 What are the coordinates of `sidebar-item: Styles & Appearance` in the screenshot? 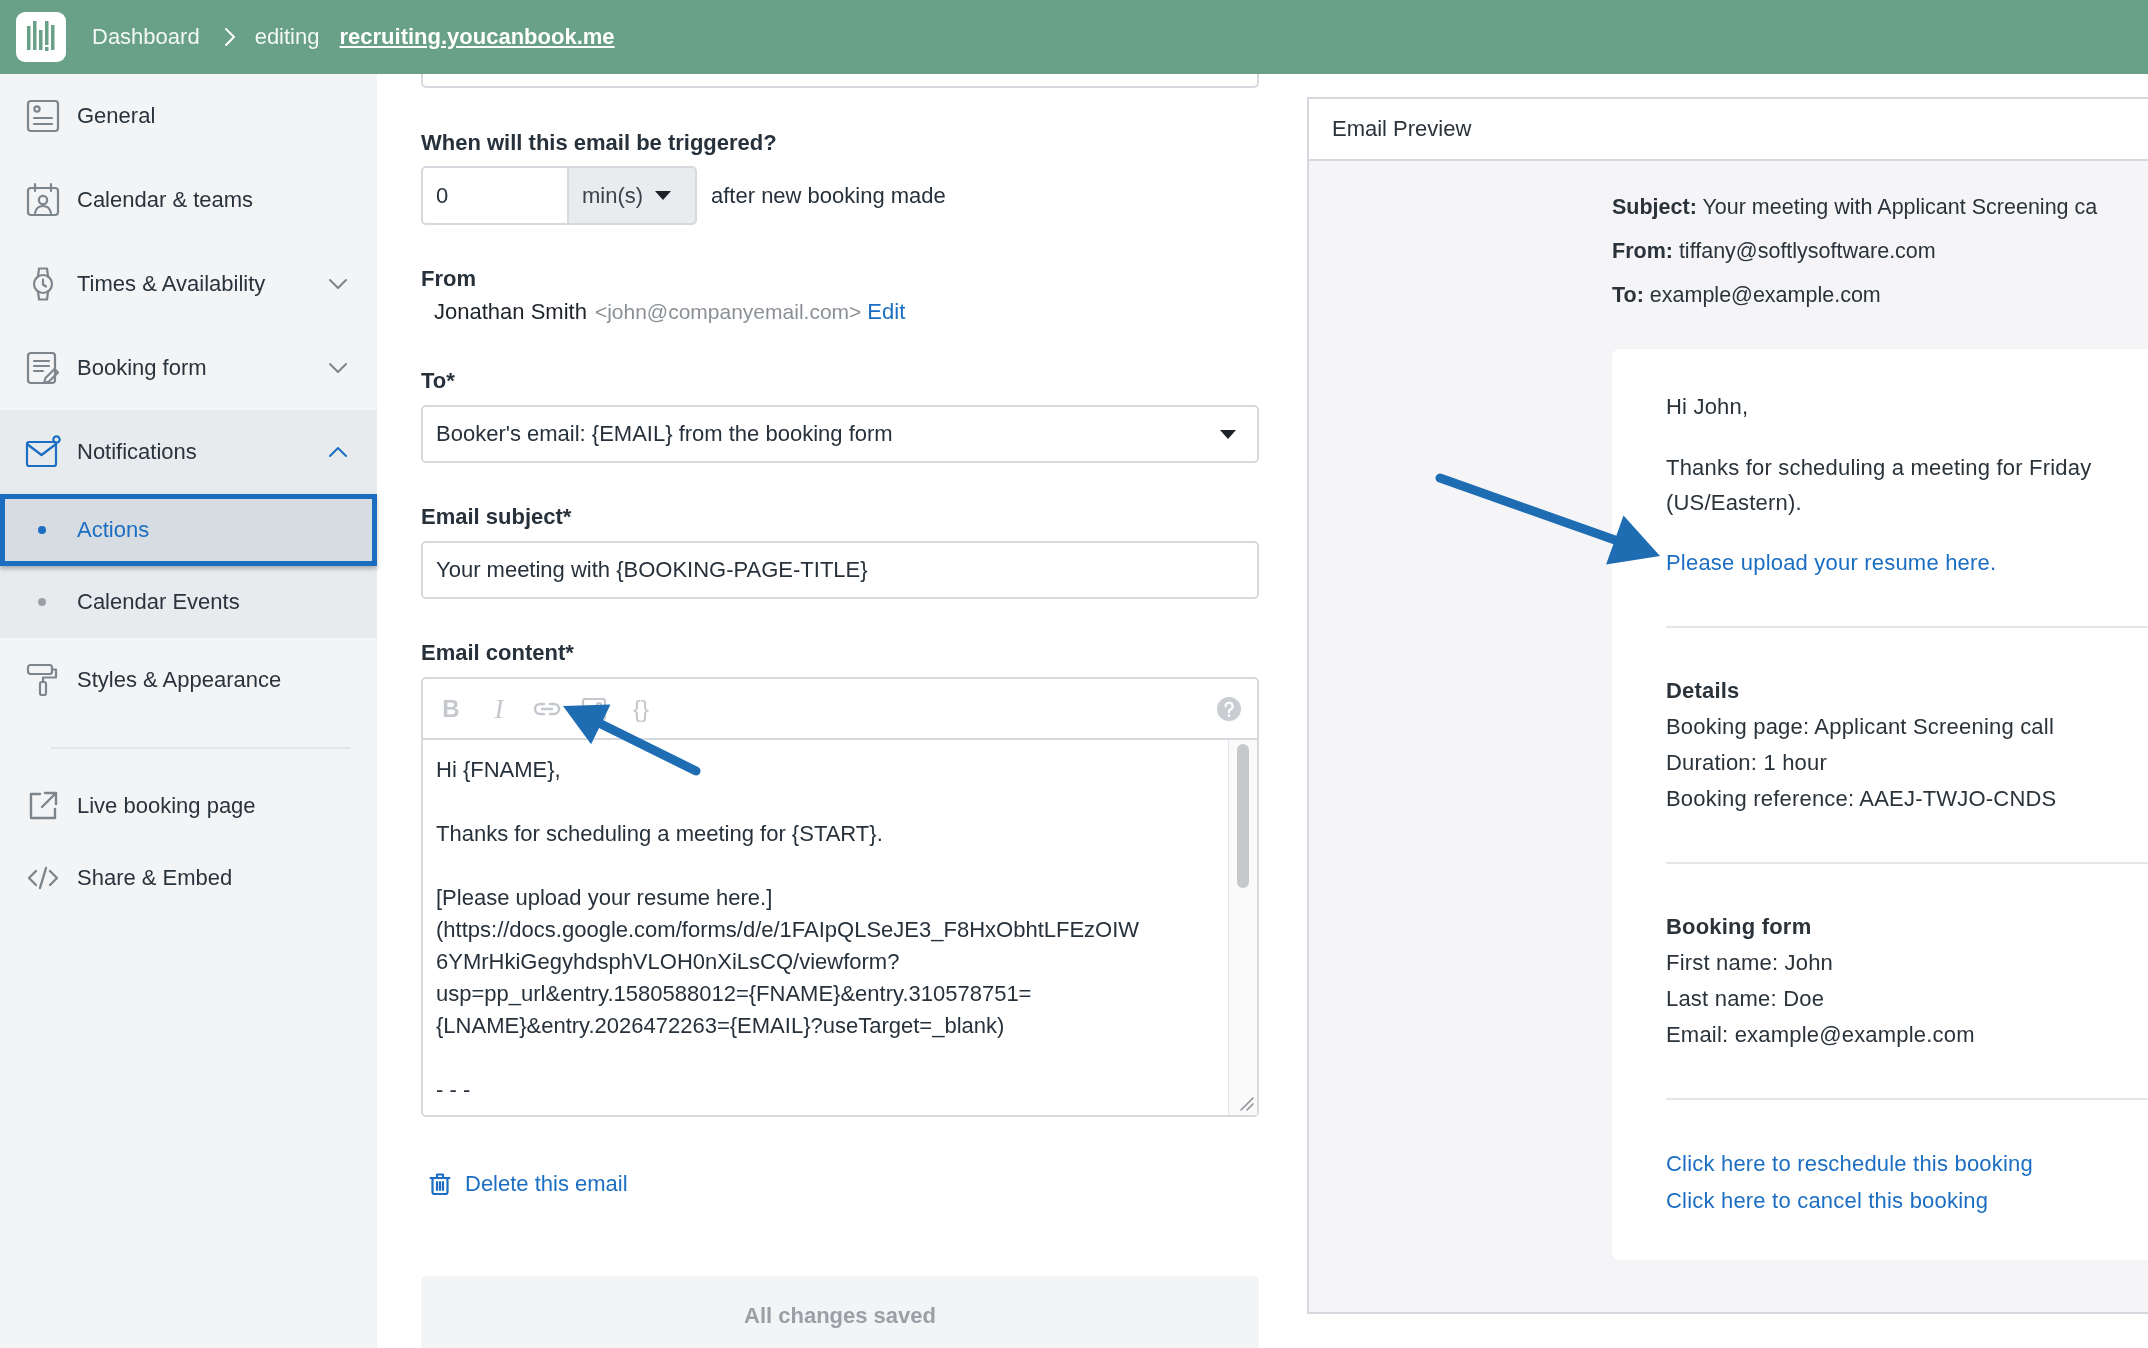 It's located at (188, 680).